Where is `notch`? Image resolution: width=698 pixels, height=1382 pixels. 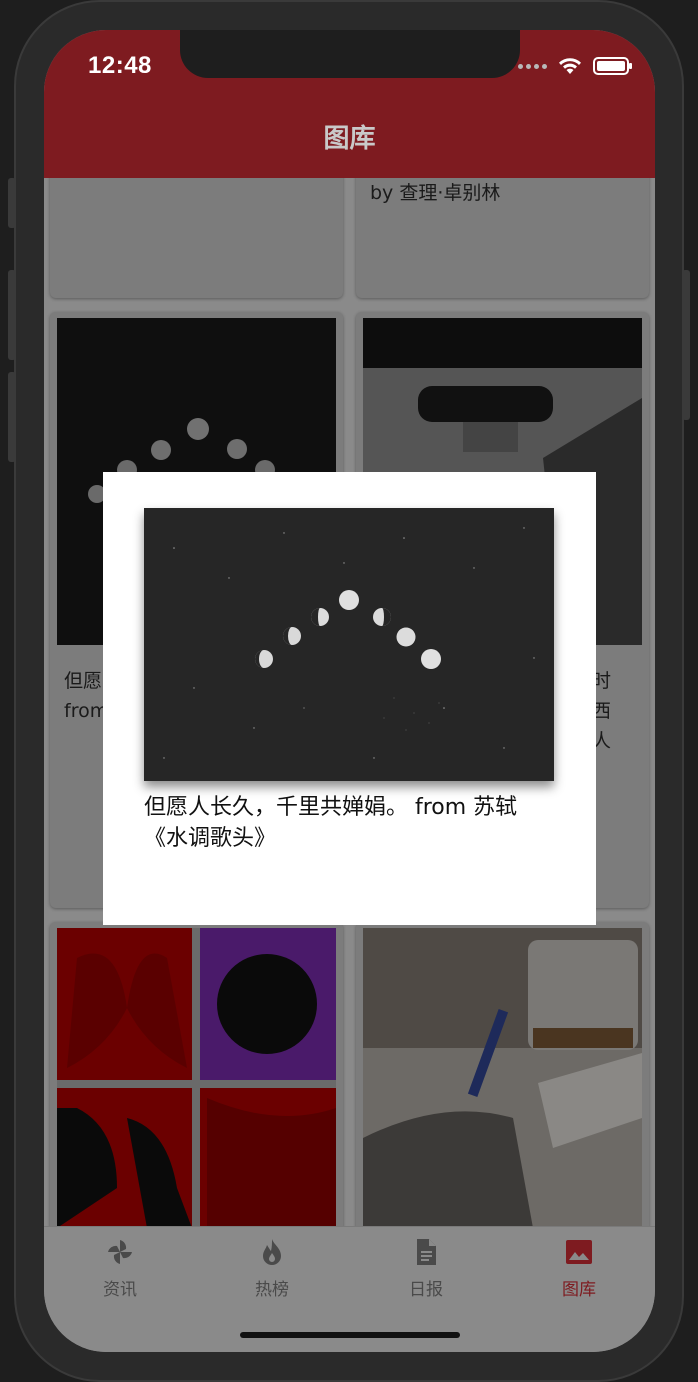 notch is located at coordinates (350, 54).